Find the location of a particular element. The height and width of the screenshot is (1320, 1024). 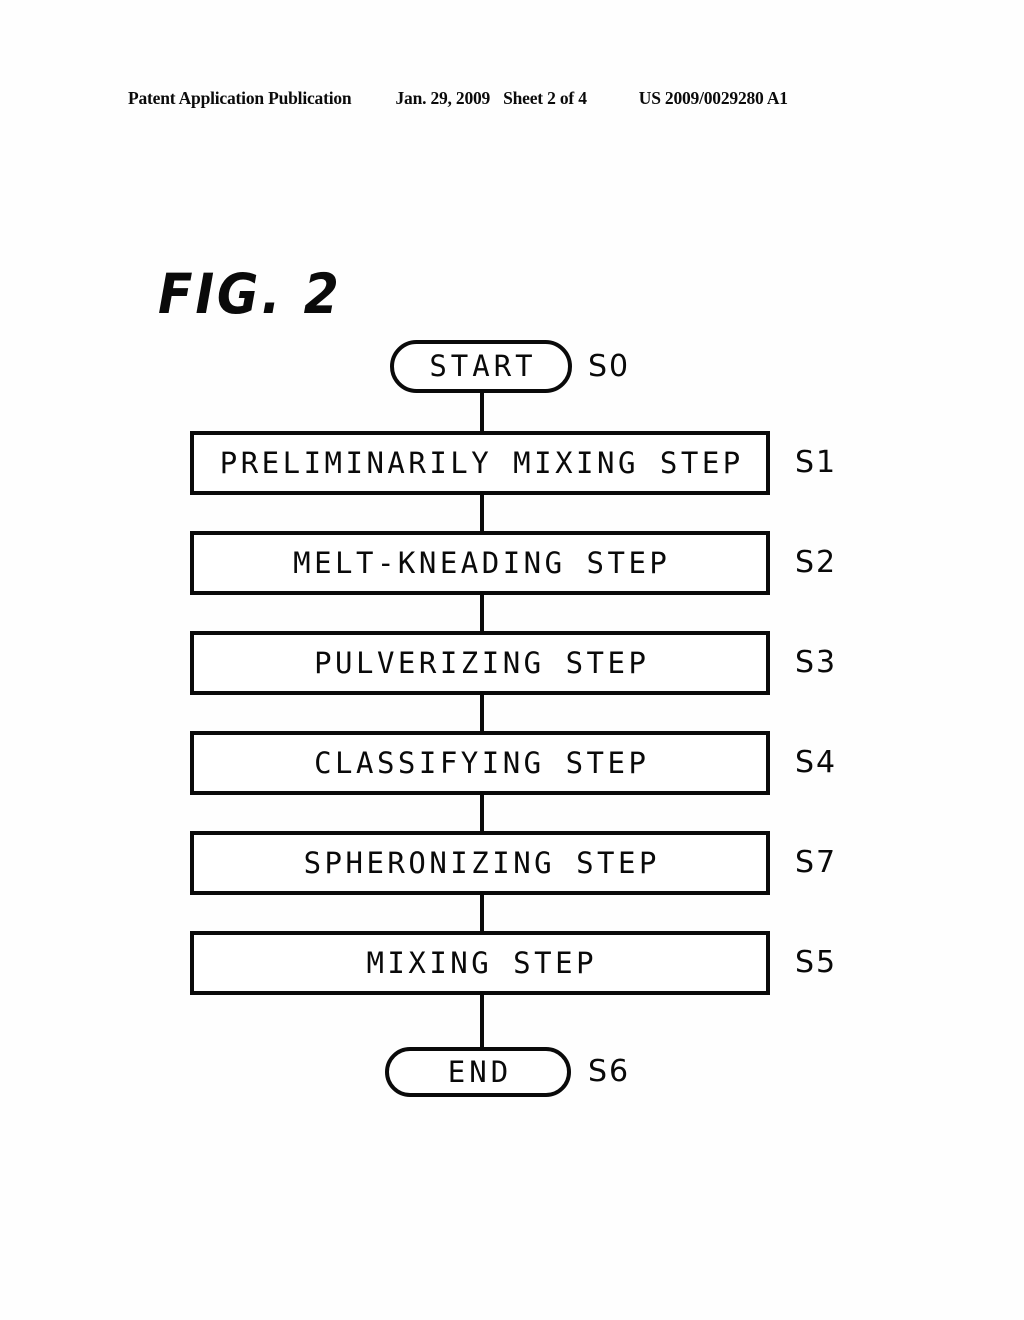

step-ref-s7: S7 is located at coordinates (816, 862).